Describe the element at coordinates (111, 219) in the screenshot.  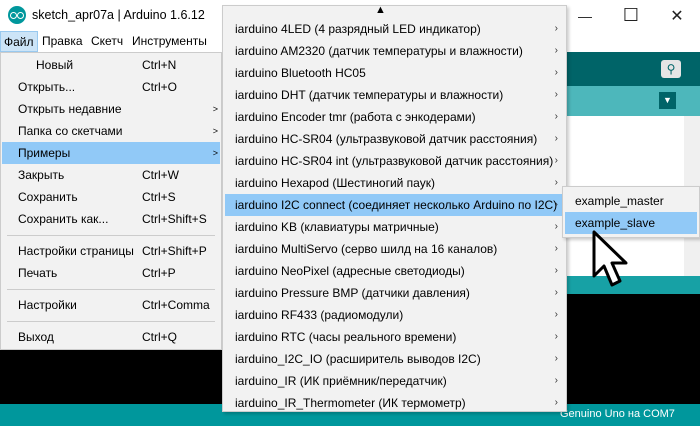
I see `menu-item-save-as: Сохранить как... Ctrl+Shift+S` at that location.